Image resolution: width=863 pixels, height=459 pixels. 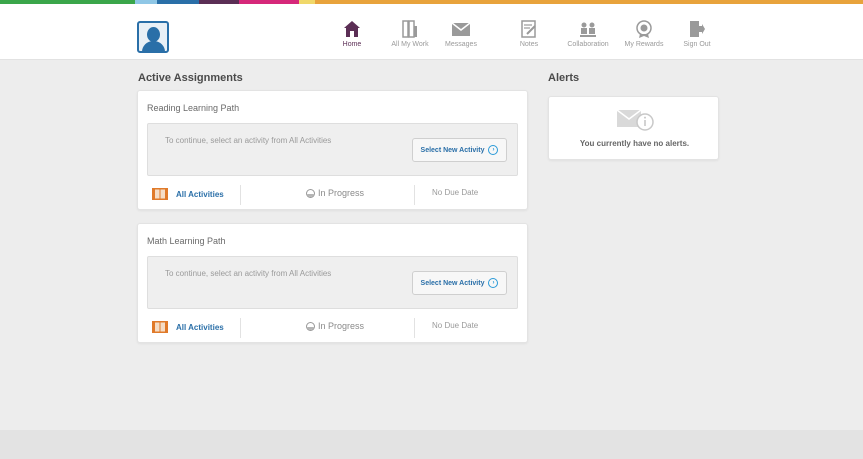 What do you see at coordinates (588, 29) in the screenshot?
I see `collaboration-icon` at bounding box center [588, 29].